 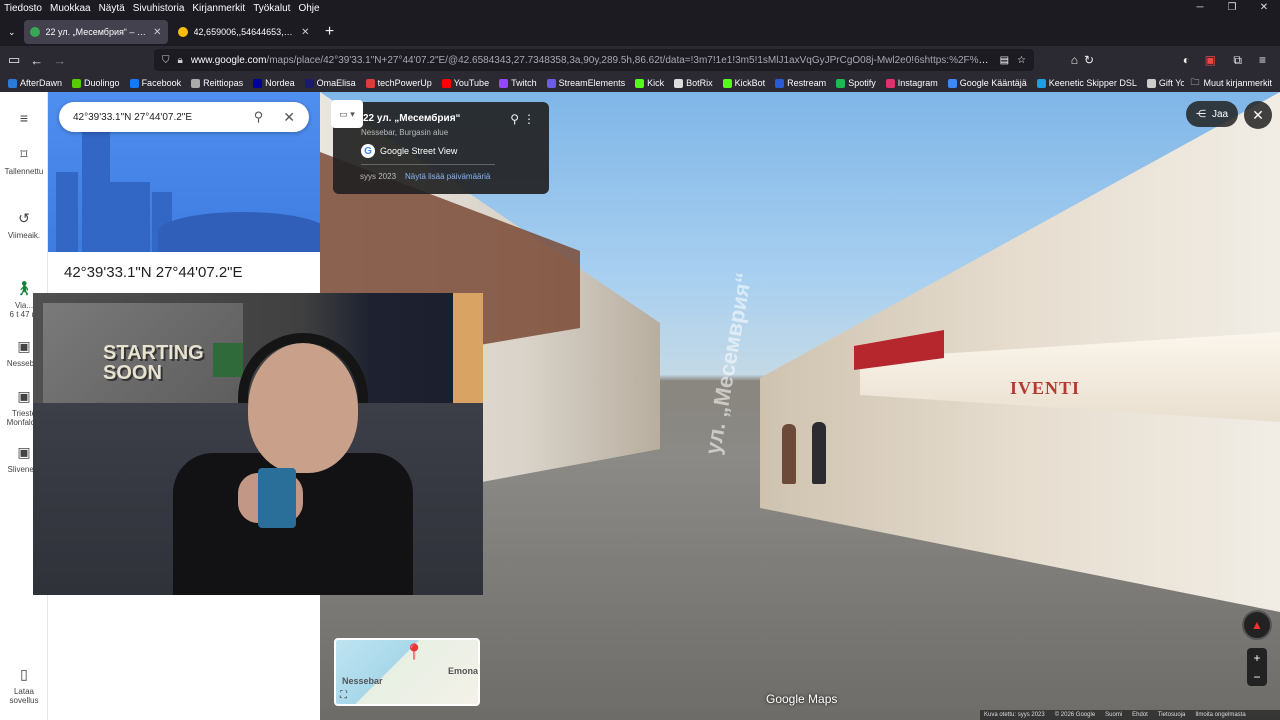 I want to click on street-title: 22 ул. „Месембрия“, so click(x=412, y=118).